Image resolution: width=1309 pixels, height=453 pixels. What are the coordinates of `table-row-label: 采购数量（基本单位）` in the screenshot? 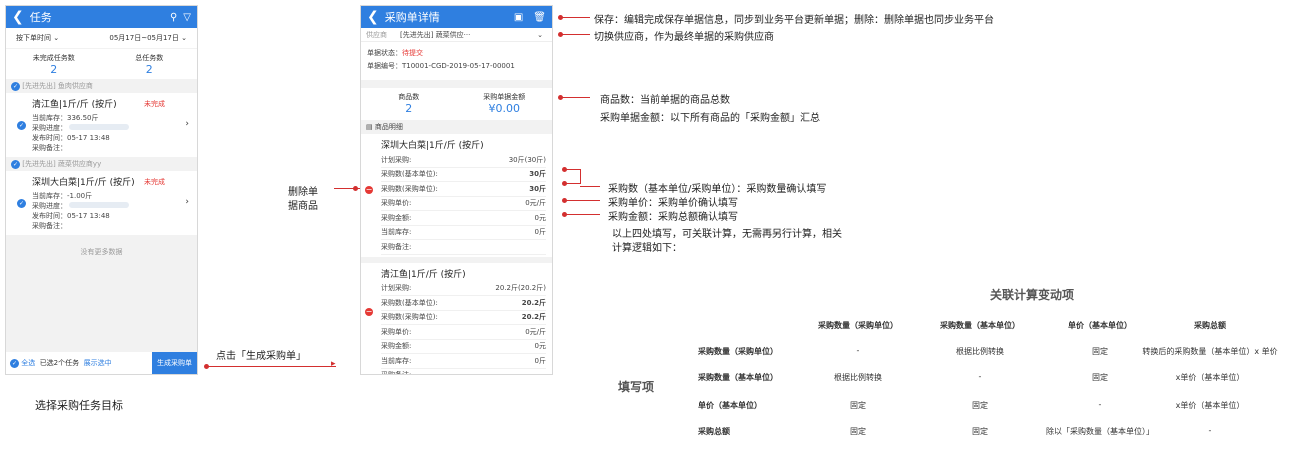 It's located at (738, 377).